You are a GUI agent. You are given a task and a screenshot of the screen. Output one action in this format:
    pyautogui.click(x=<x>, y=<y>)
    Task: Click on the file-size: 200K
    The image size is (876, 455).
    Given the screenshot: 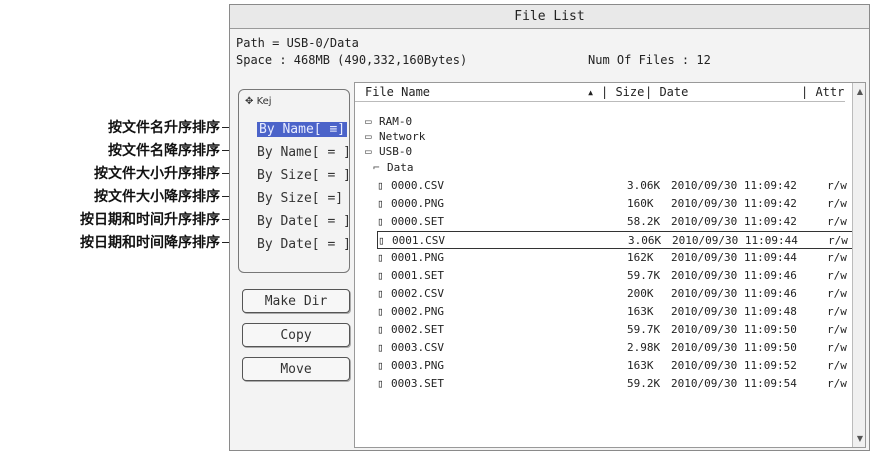 What is the action you would take?
    pyautogui.click(x=640, y=293)
    